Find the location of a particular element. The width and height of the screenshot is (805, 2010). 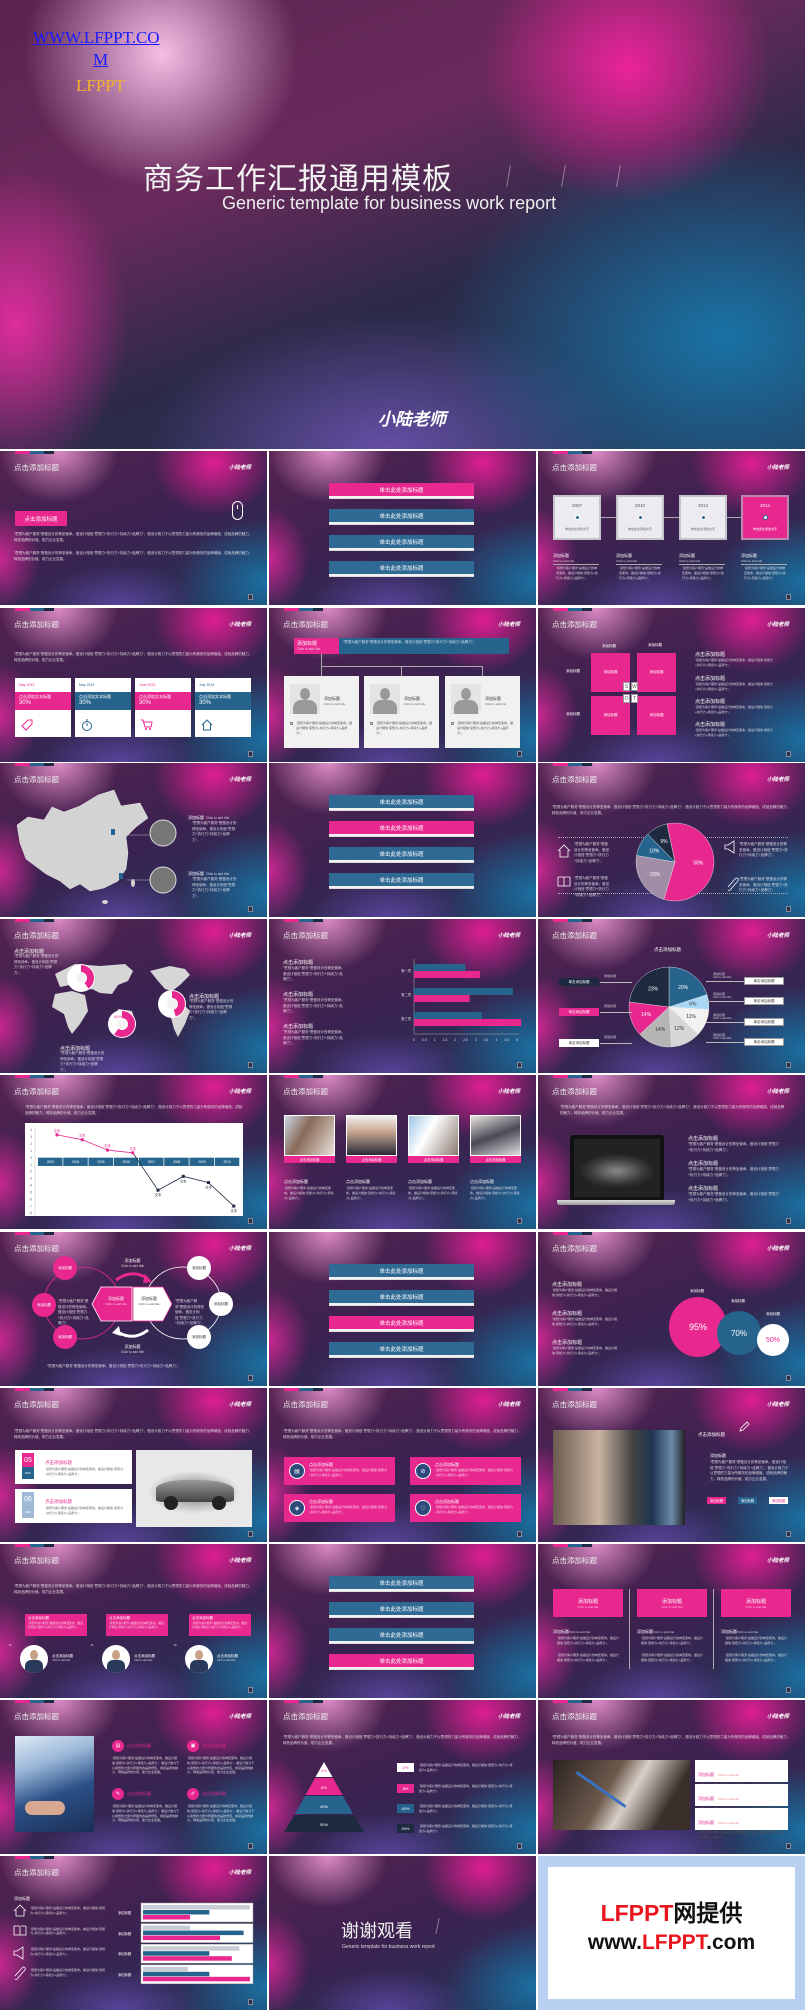

avatar-head is located at coordinates (199, 1655).